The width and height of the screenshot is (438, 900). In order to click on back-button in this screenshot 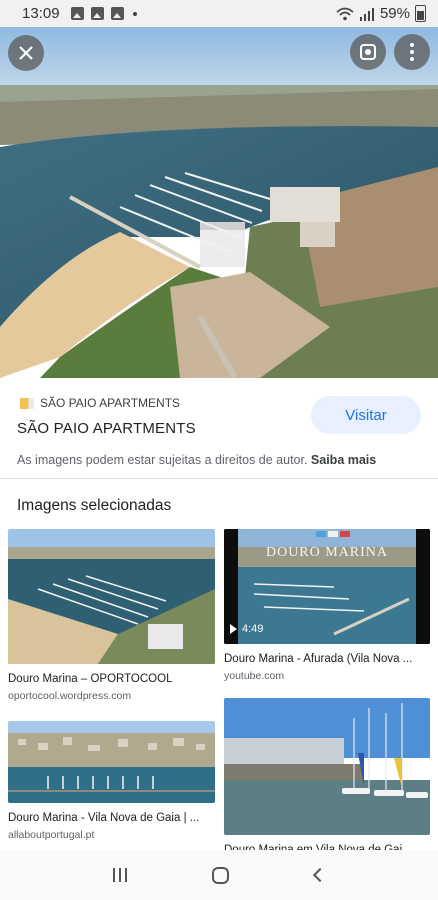, I will do `click(320, 875)`.